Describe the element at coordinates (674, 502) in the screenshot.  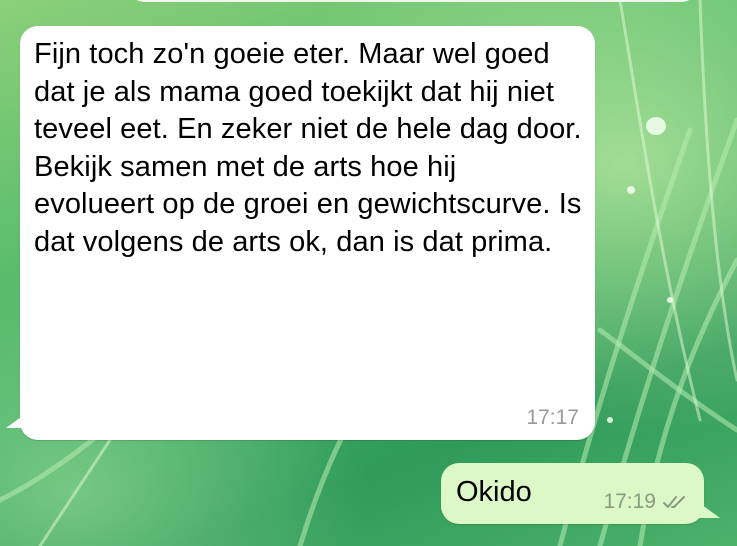
I see `double-check-icon` at that location.